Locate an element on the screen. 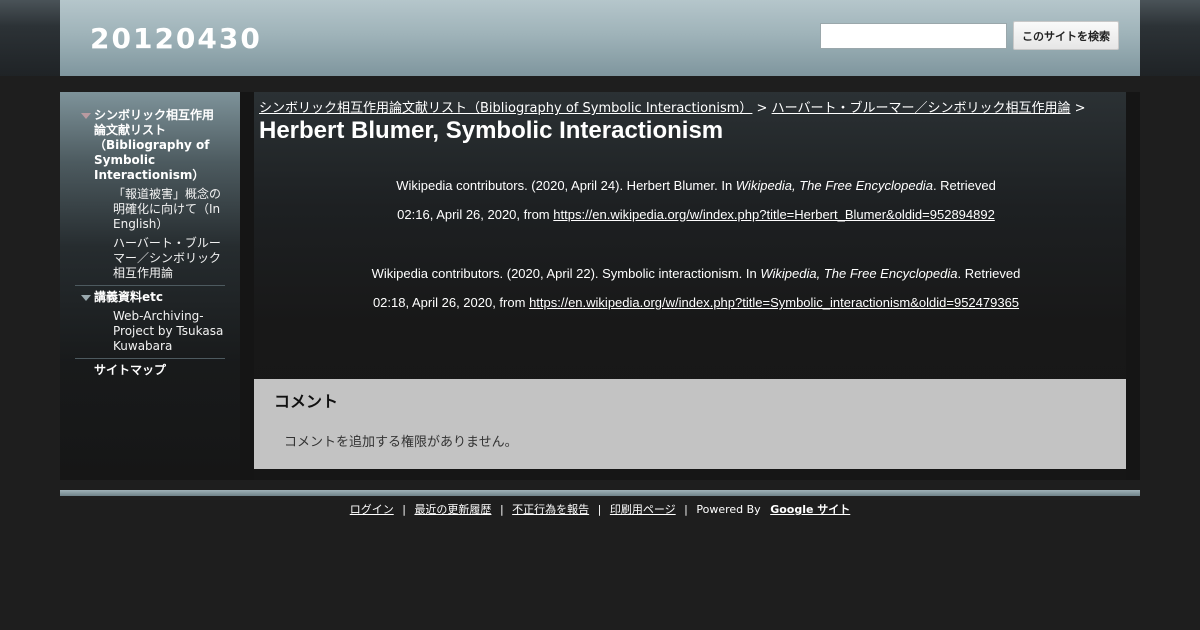  footer-link-google-sites: Google サイト is located at coordinates (810, 509).